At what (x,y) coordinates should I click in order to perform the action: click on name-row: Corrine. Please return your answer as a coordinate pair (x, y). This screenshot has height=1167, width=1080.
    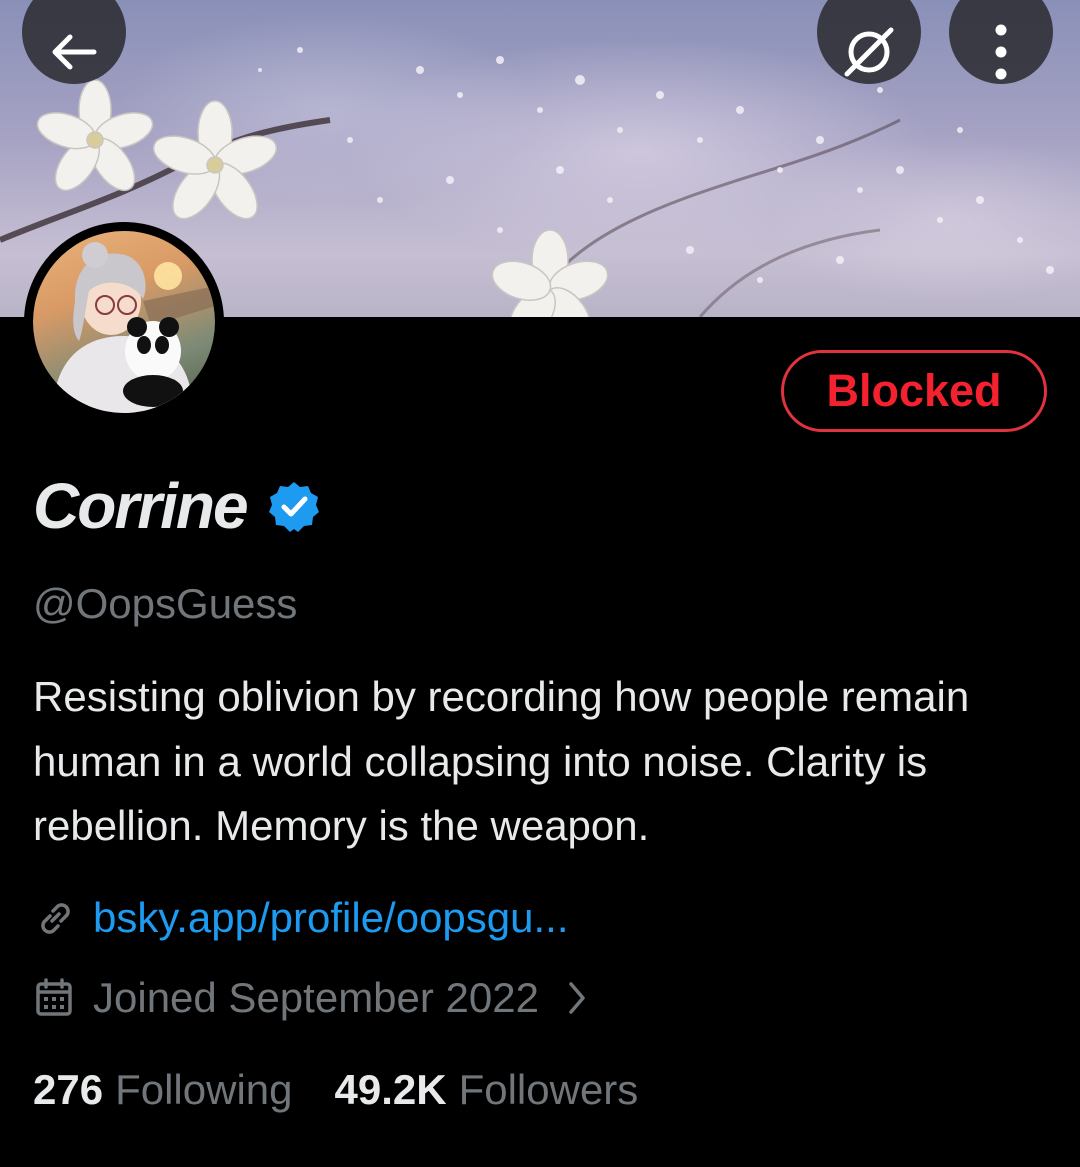
    Looking at the image, I should click on (177, 506).